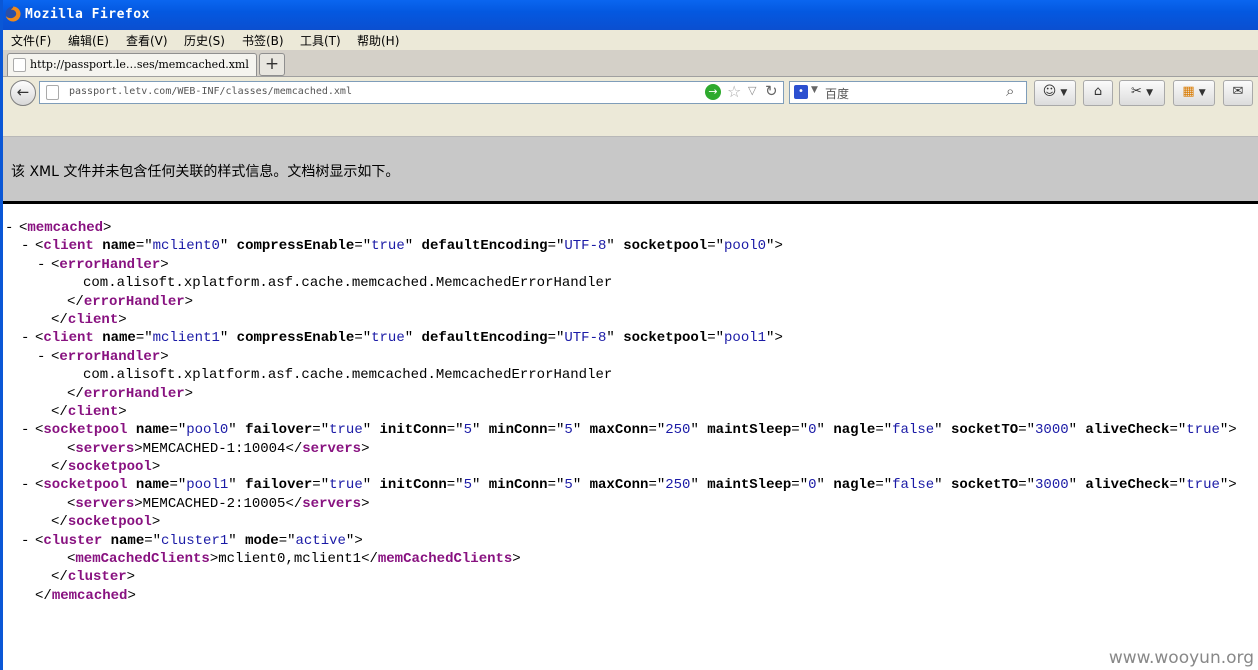 The width and height of the screenshot is (1258, 670). I want to click on menu-file: 文件(F), so click(31, 40).